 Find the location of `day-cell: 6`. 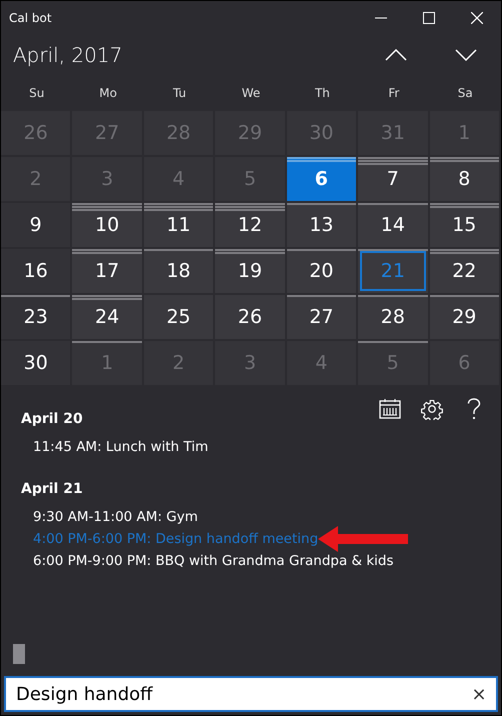

day-cell: 6 is located at coordinates (321, 179).